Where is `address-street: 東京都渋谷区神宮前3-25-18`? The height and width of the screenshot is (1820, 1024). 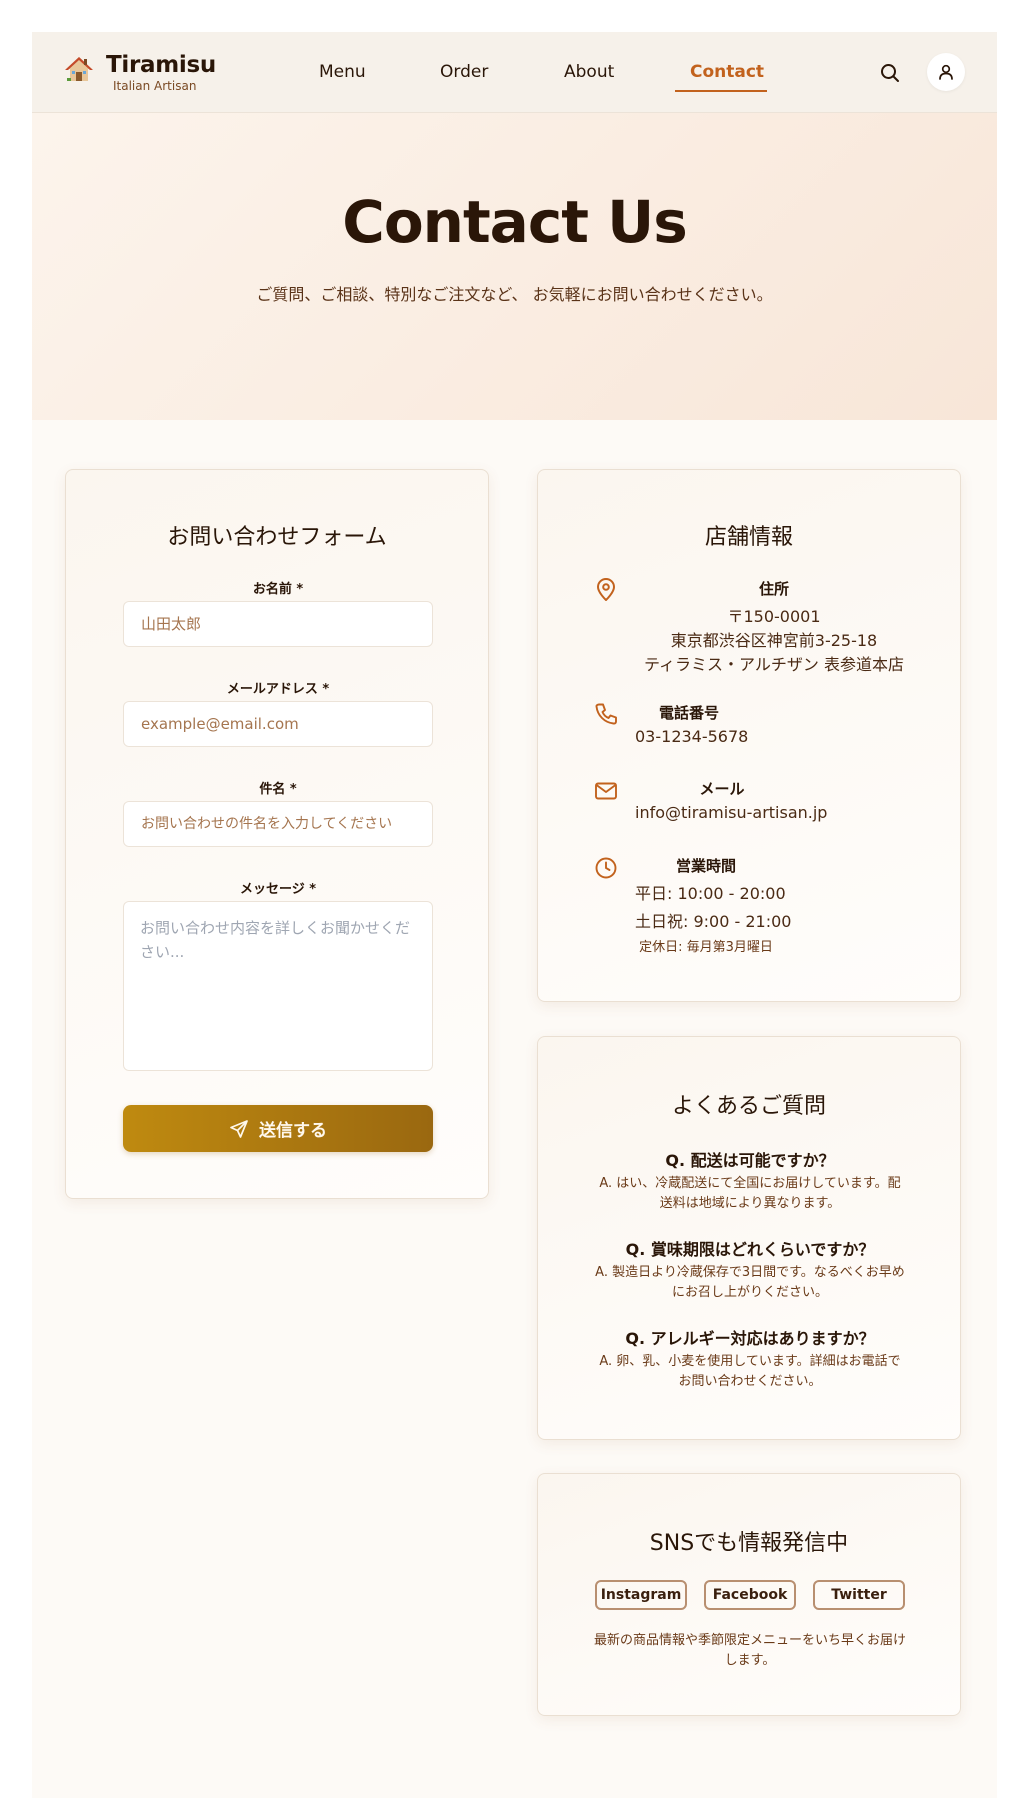
address-street: 東京都渋谷区神宮前3-25-18 is located at coordinates (774, 640).